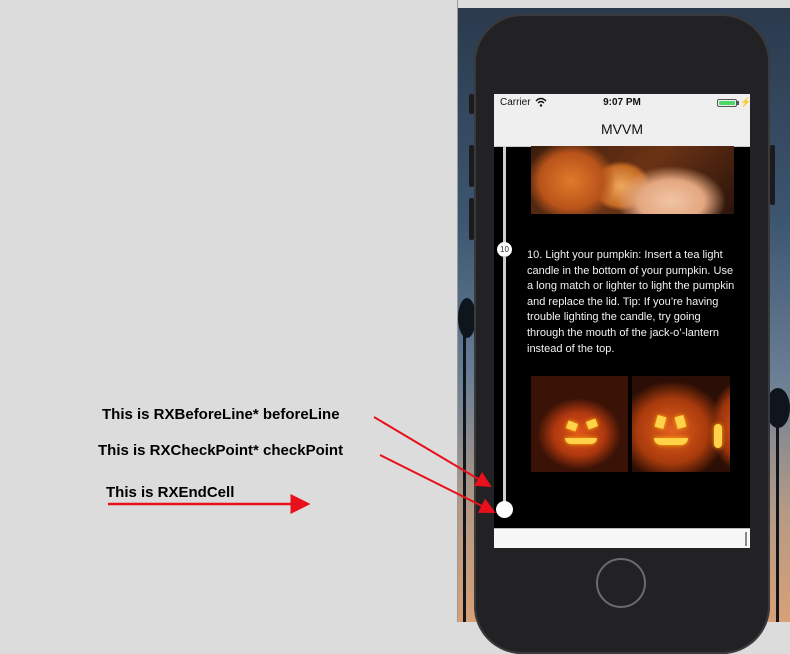 This screenshot has height=654, width=790. I want to click on status-time: 9:07 PM, so click(622, 102).